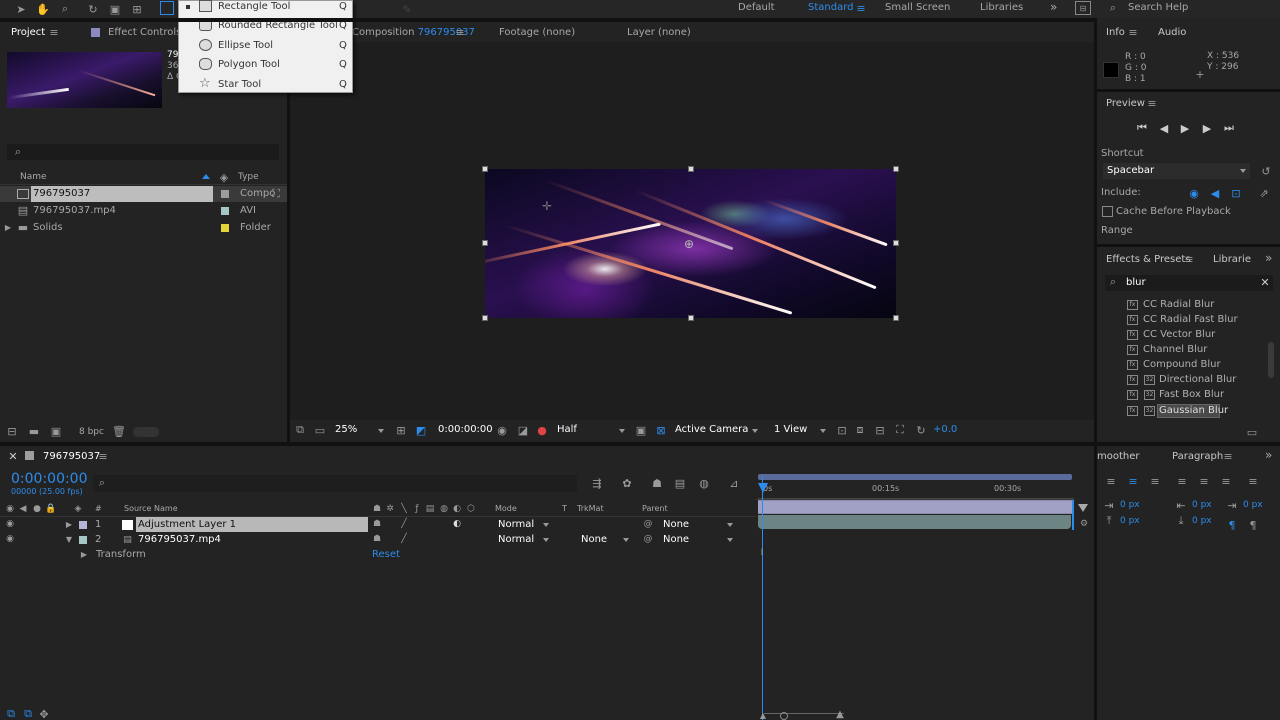  Describe the element at coordinates (187, 524) in the screenshot. I see `layer-name: Adjustment Layer 1` at that location.